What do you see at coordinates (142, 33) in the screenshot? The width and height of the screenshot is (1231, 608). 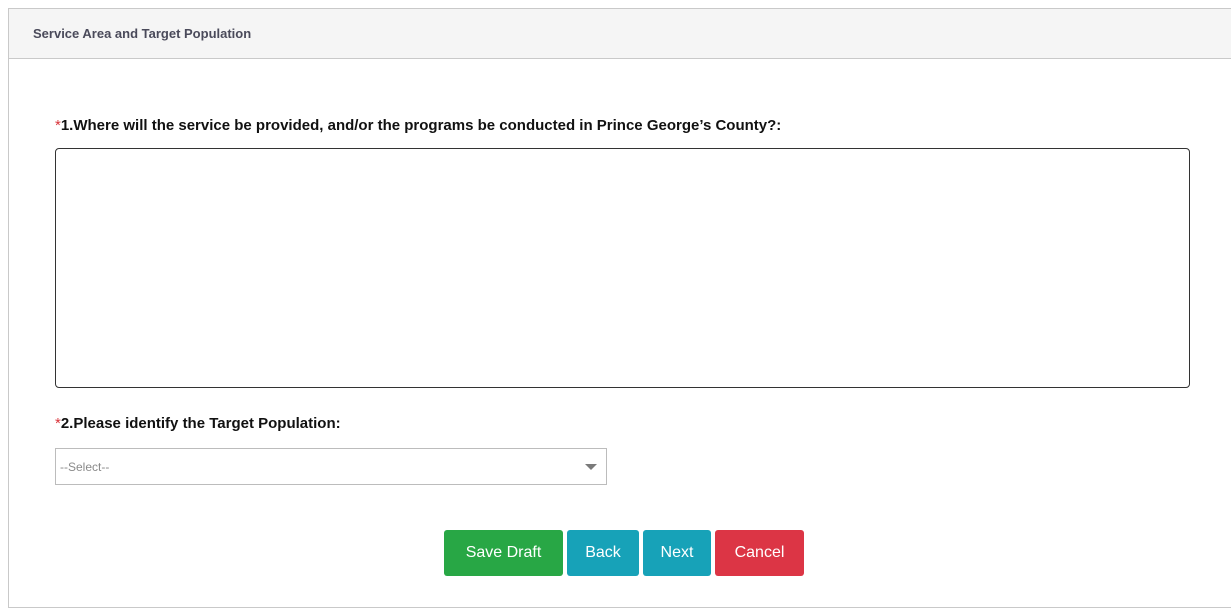 I see `panel-title: Service Area and Target Population` at bounding box center [142, 33].